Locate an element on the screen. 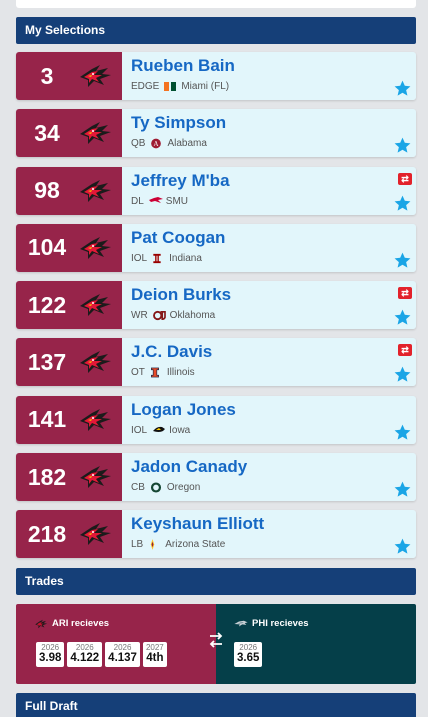 Image resolution: width=428 pixels, height=717 pixels. pick-row-137: 137 J.C. Davis OT Illinois ⇄ is located at coordinates (216, 362).